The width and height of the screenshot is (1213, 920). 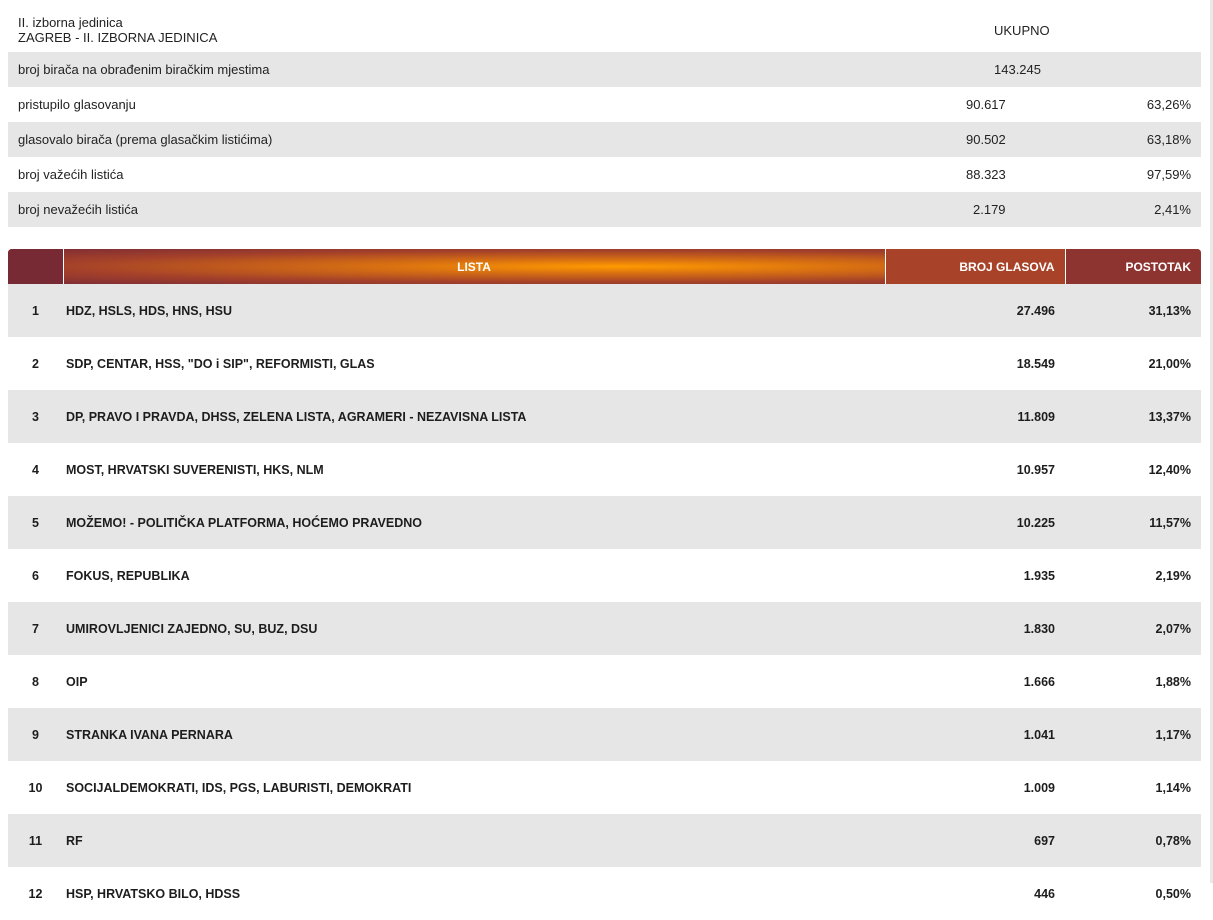 What do you see at coordinates (1039, 575) in the screenshot?
I see `votes-cell: 1.935` at bounding box center [1039, 575].